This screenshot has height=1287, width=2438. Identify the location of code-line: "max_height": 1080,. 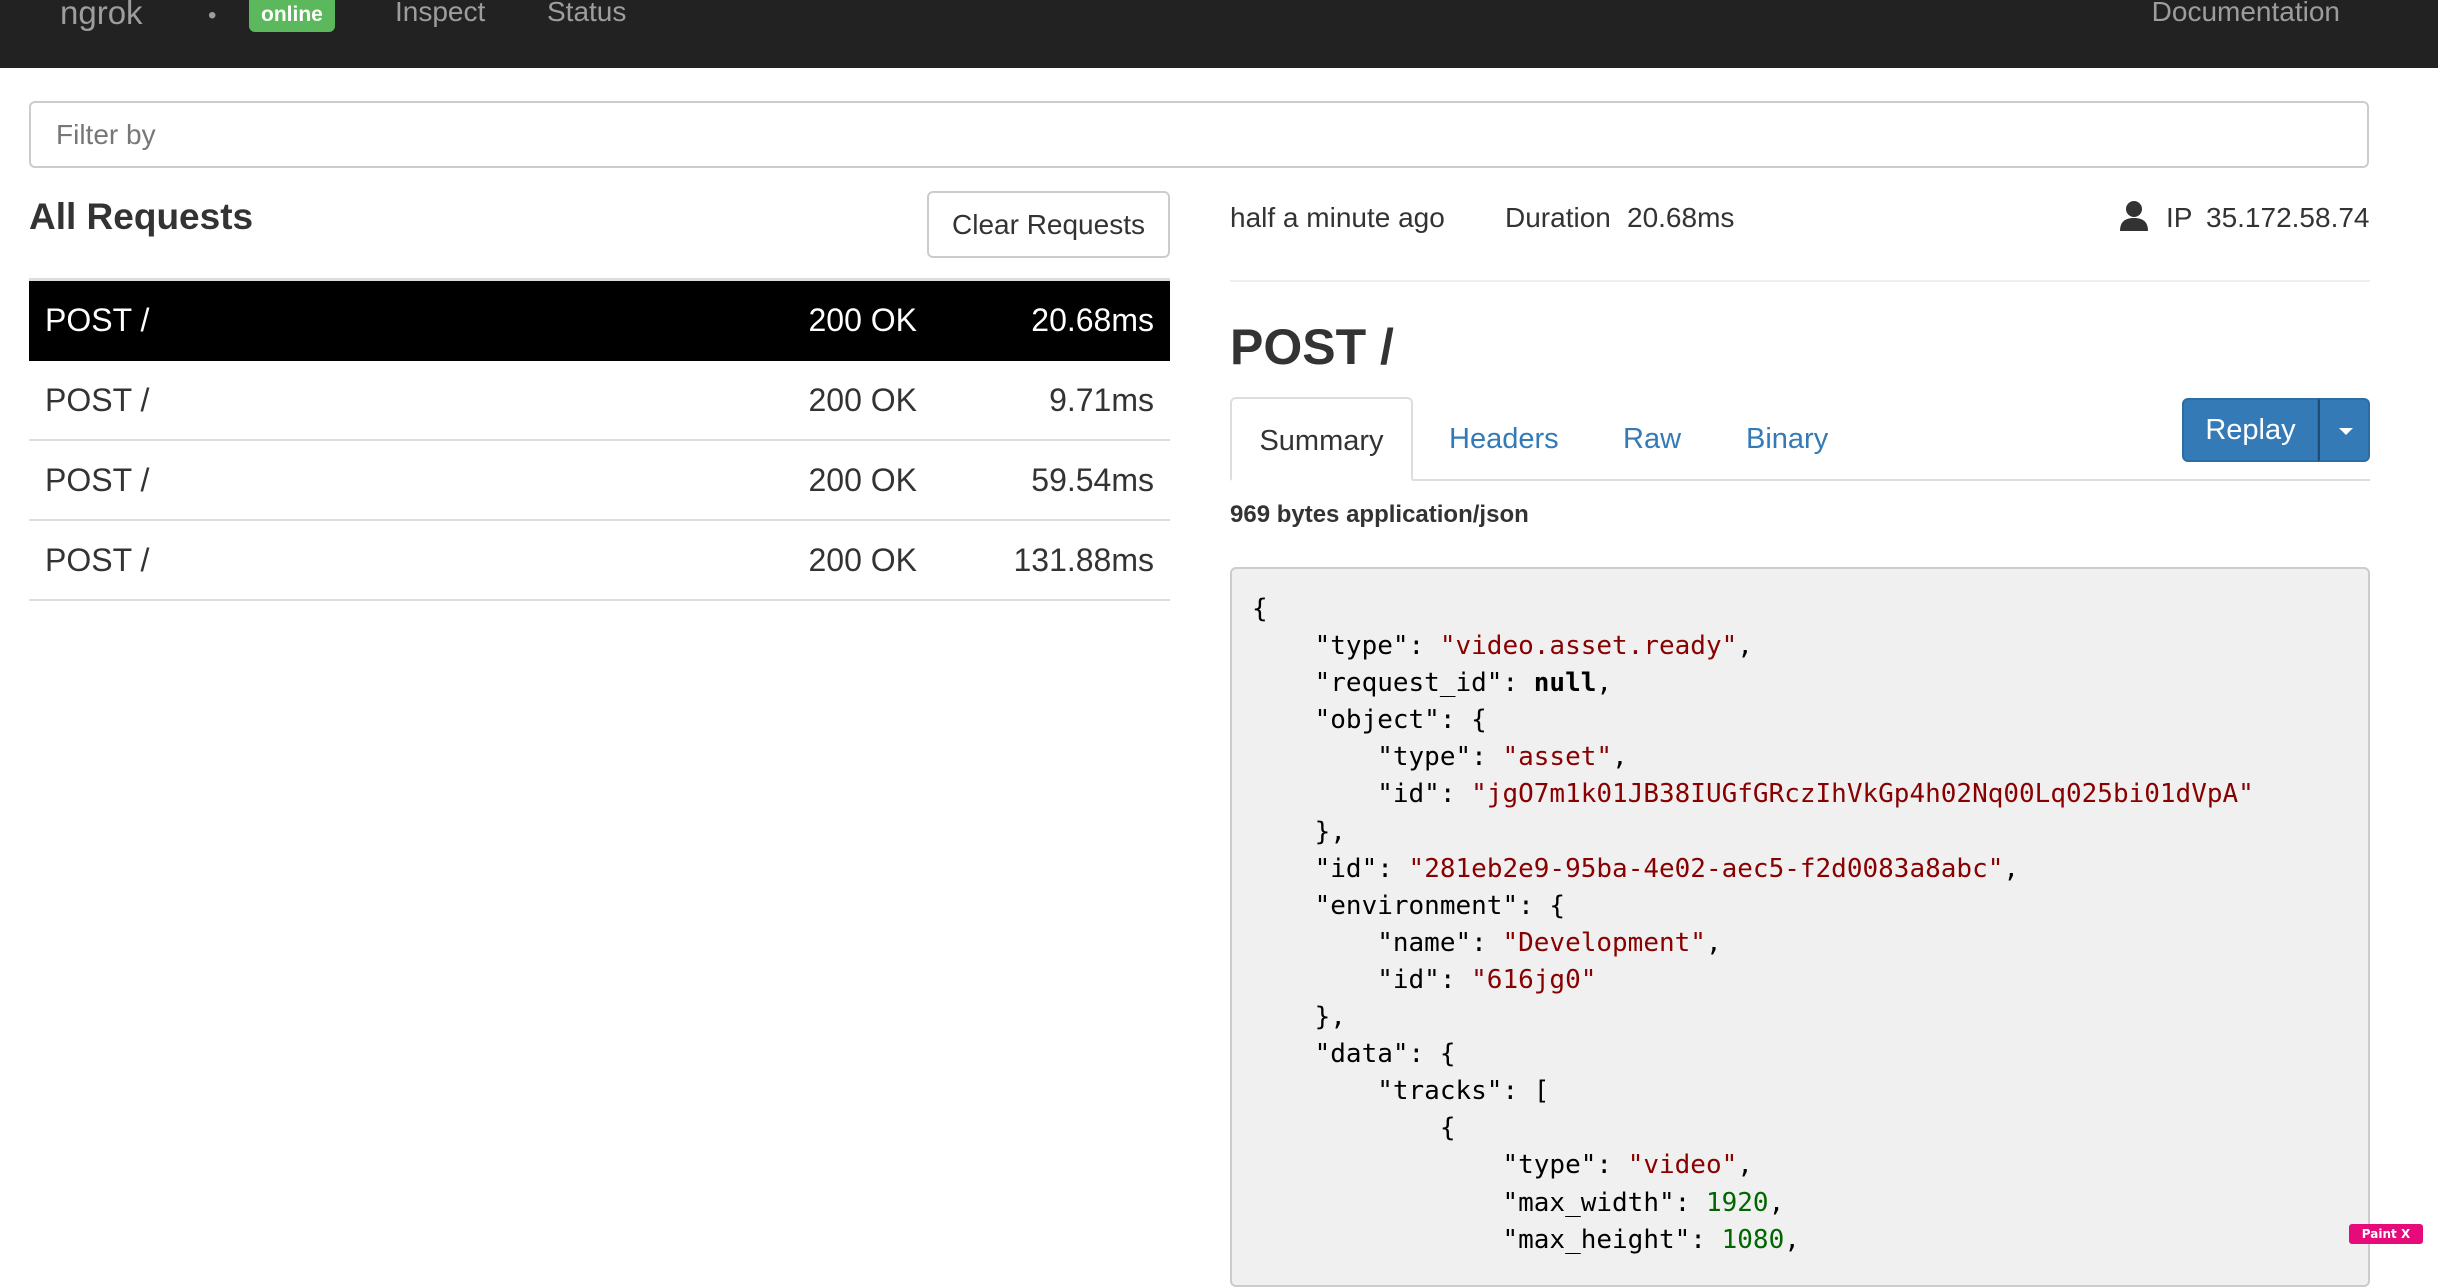
(1526, 1239).